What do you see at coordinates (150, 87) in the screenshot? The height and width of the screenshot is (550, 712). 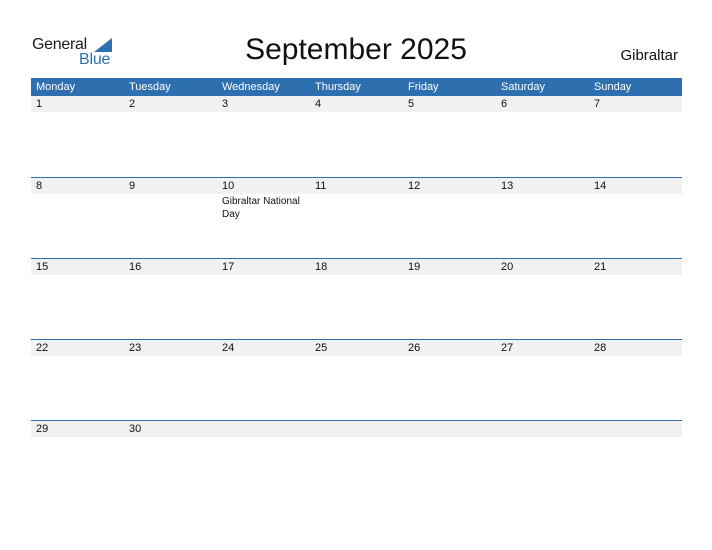 I see `weekday-tuesday: Tuesday` at bounding box center [150, 87].